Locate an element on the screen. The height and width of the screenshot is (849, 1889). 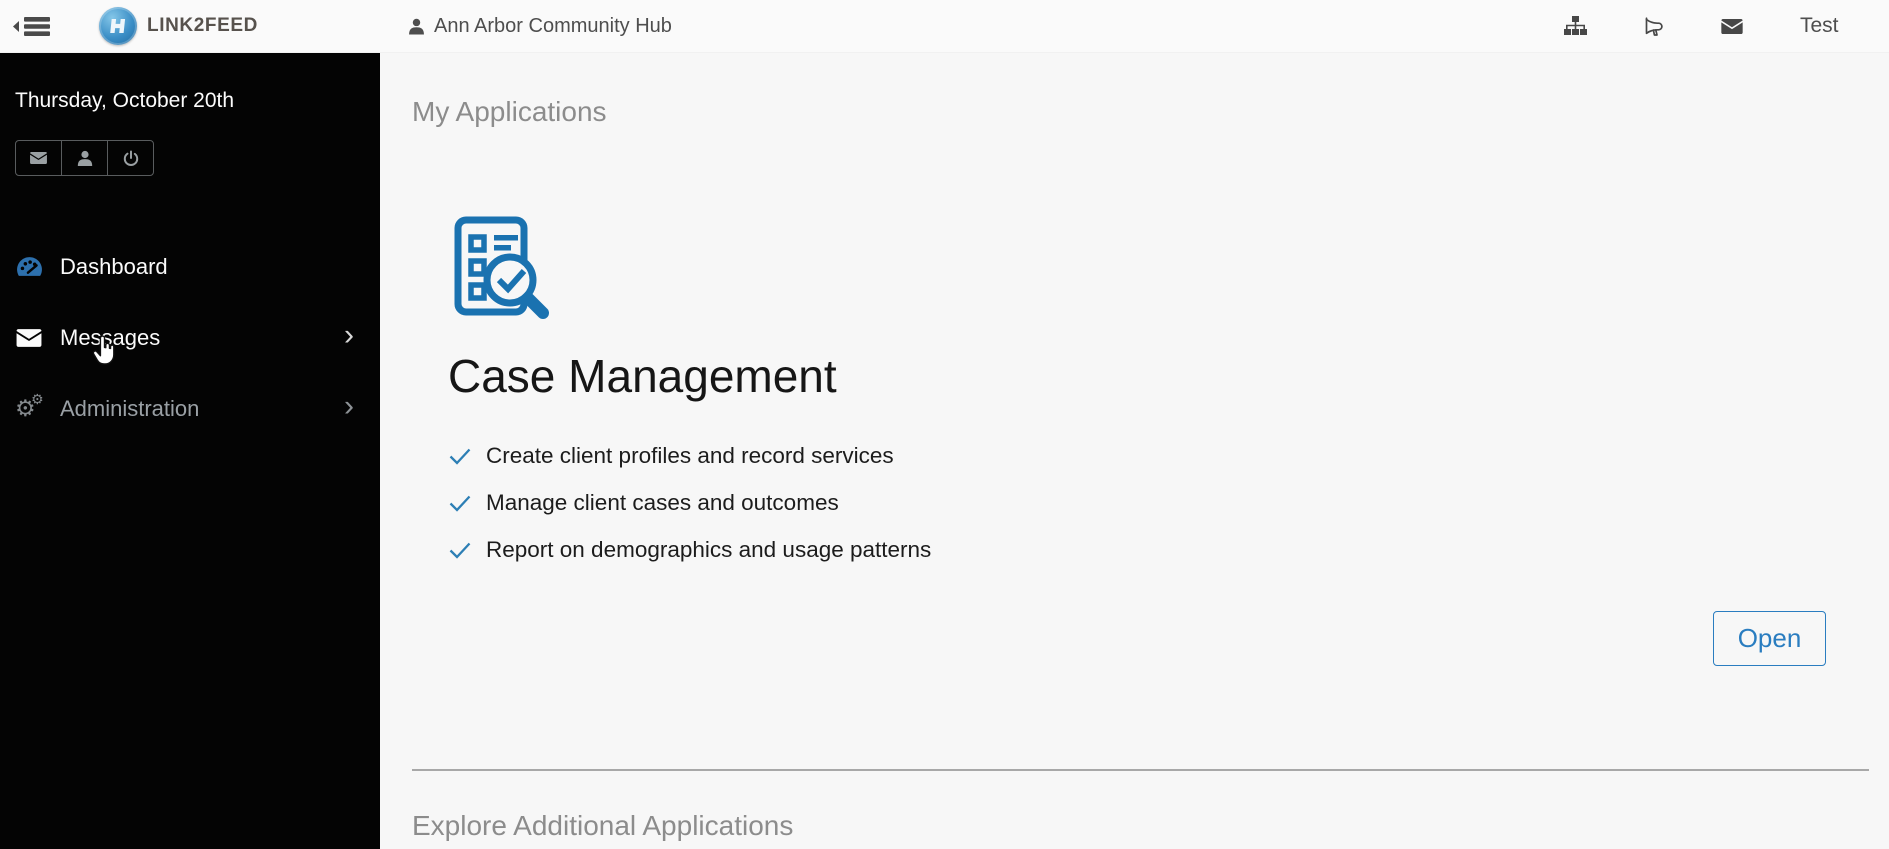
announcements-icon is located at coordinates (1653, 26).